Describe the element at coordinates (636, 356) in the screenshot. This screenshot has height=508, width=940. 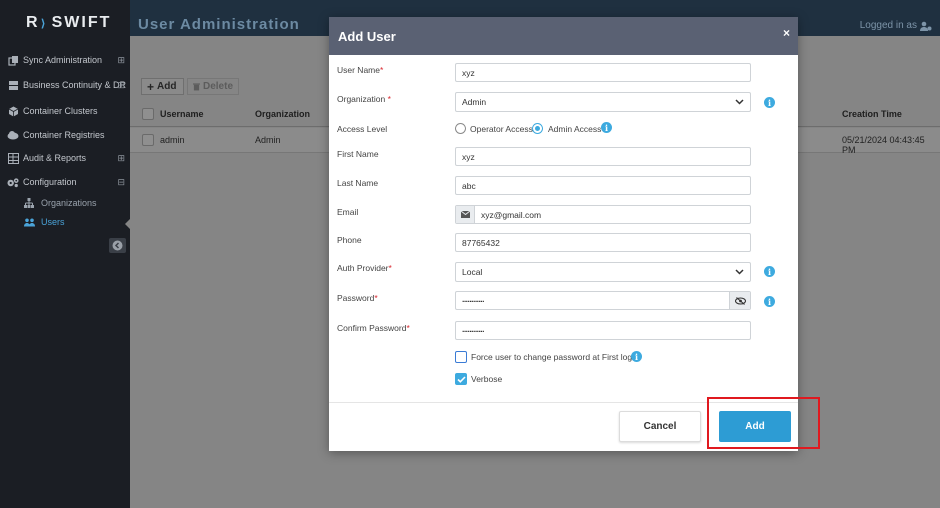
I see `force-change-info-icon: i` at that location.